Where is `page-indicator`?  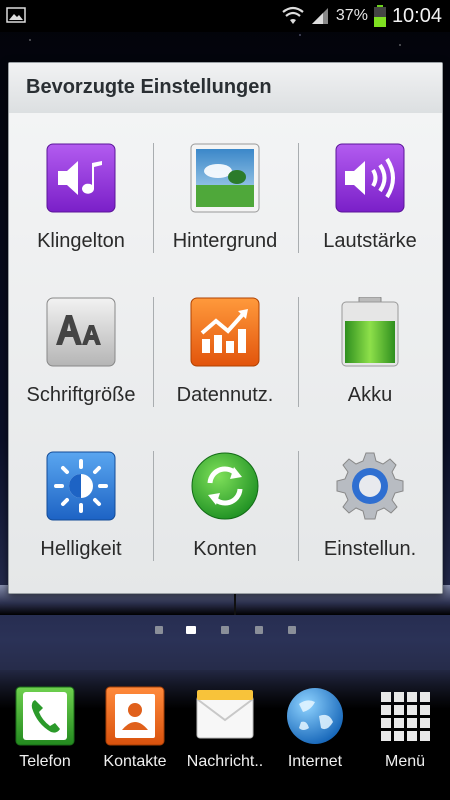 page-indicator is located at coordinates (225, 629).